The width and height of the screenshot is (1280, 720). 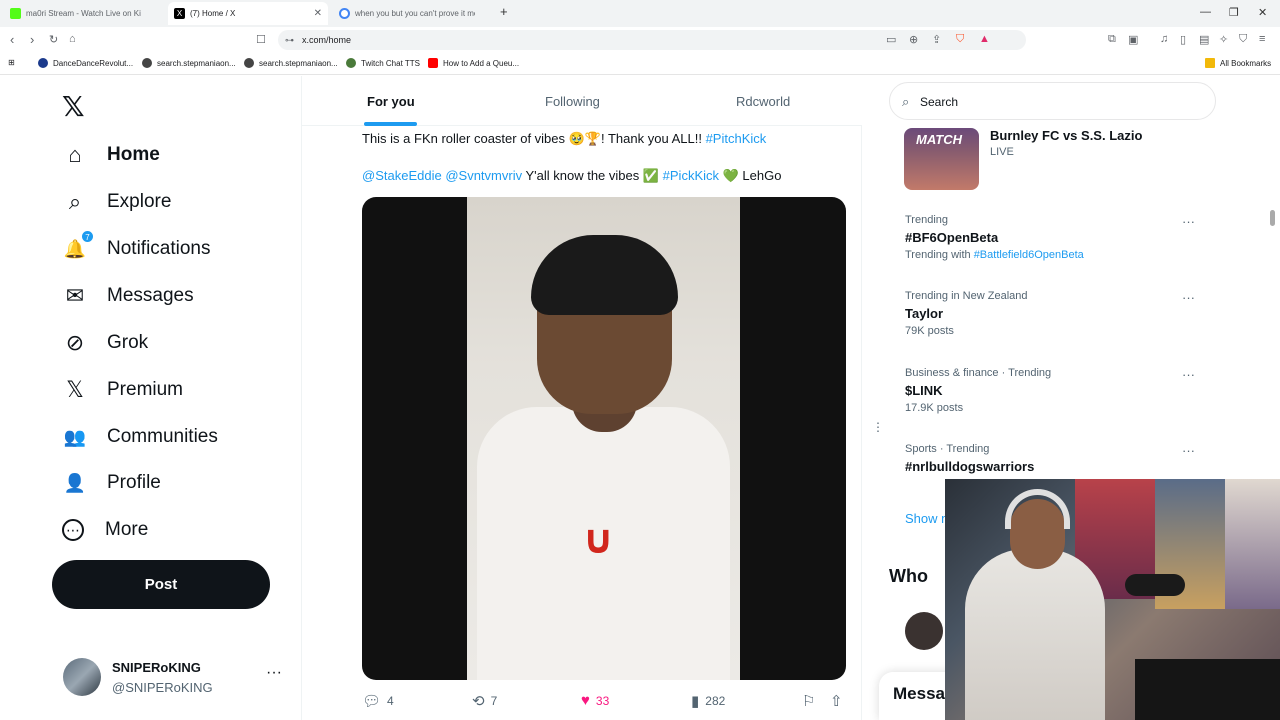 What do you see at coordinates (127, 529) in the screenshot?
I see `nav-label: More` at bounding box center [127, 529].